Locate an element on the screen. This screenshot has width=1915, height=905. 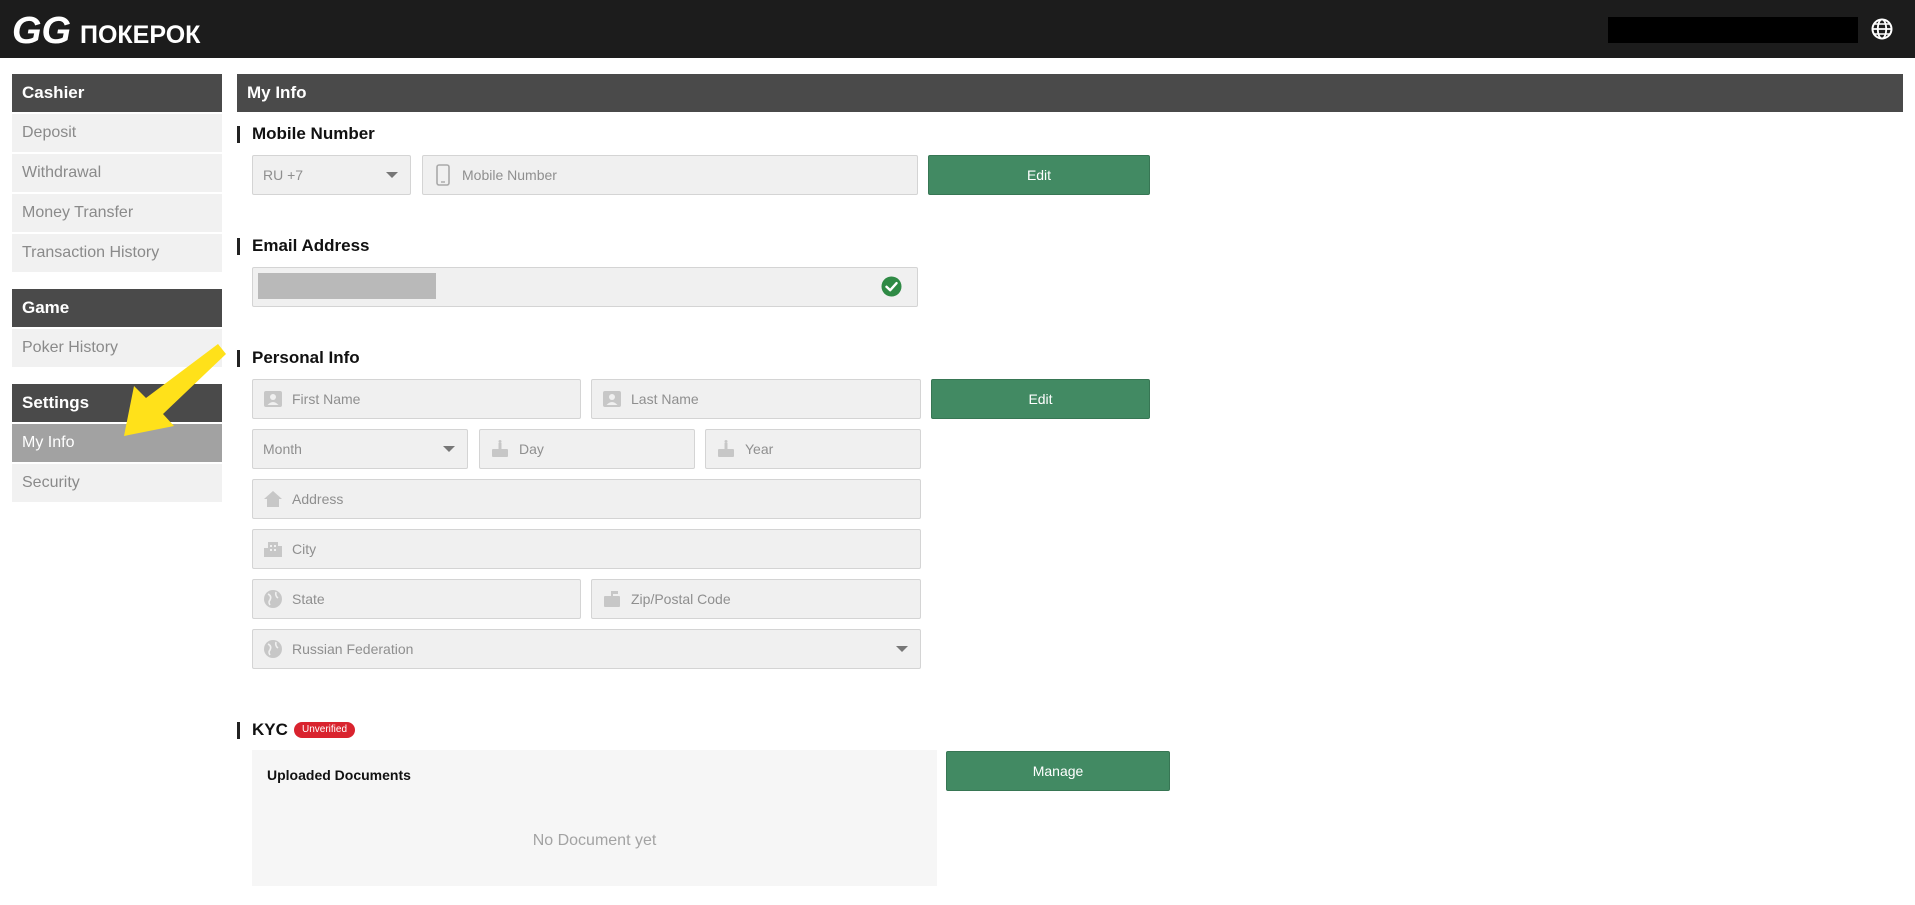
email-value-redacted is located at coordinates (347, 286).